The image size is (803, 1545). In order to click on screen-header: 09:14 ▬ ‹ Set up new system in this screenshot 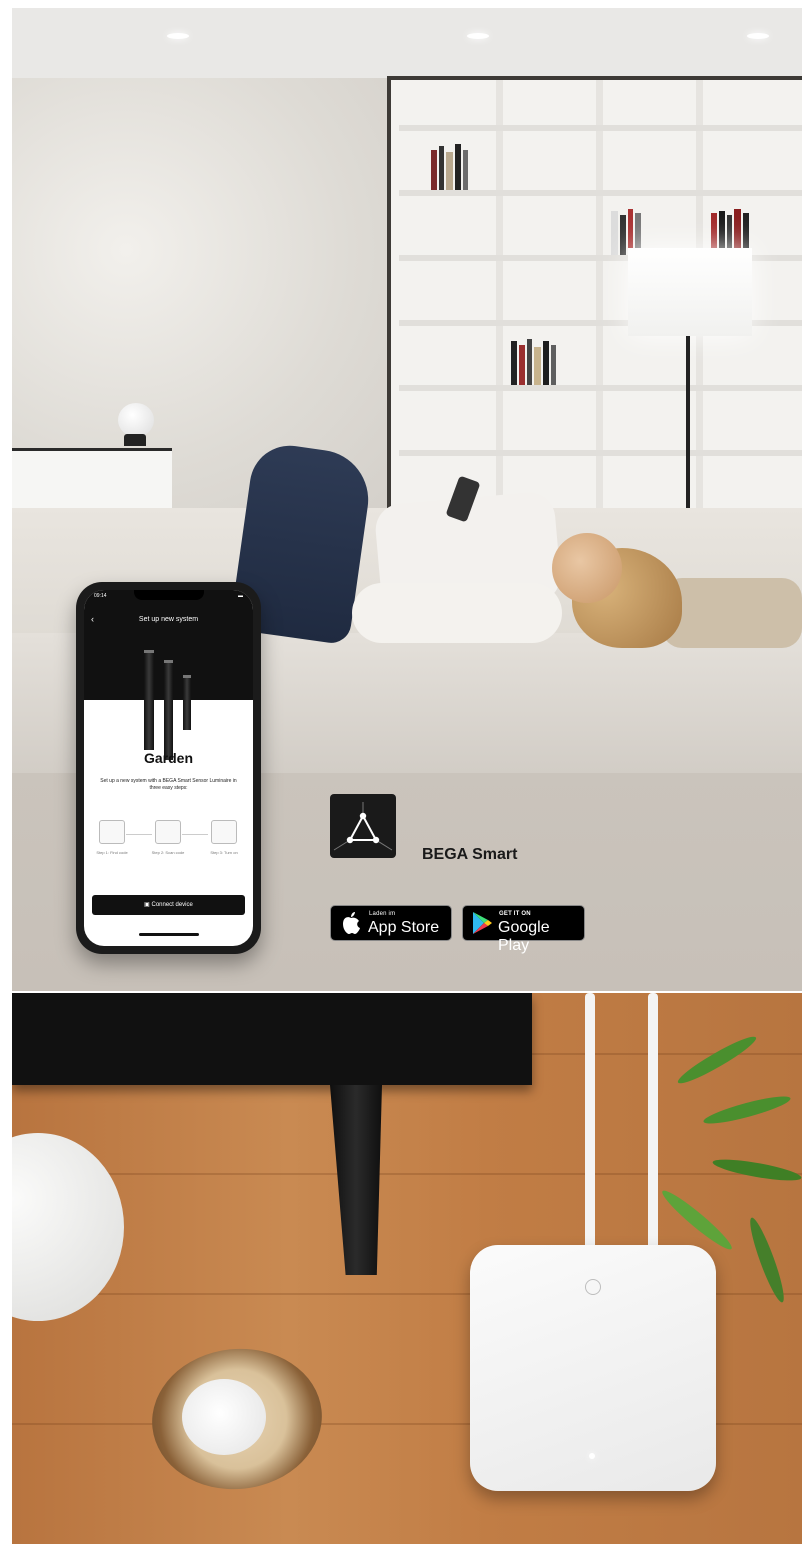, I will do `click(168, 675)`.